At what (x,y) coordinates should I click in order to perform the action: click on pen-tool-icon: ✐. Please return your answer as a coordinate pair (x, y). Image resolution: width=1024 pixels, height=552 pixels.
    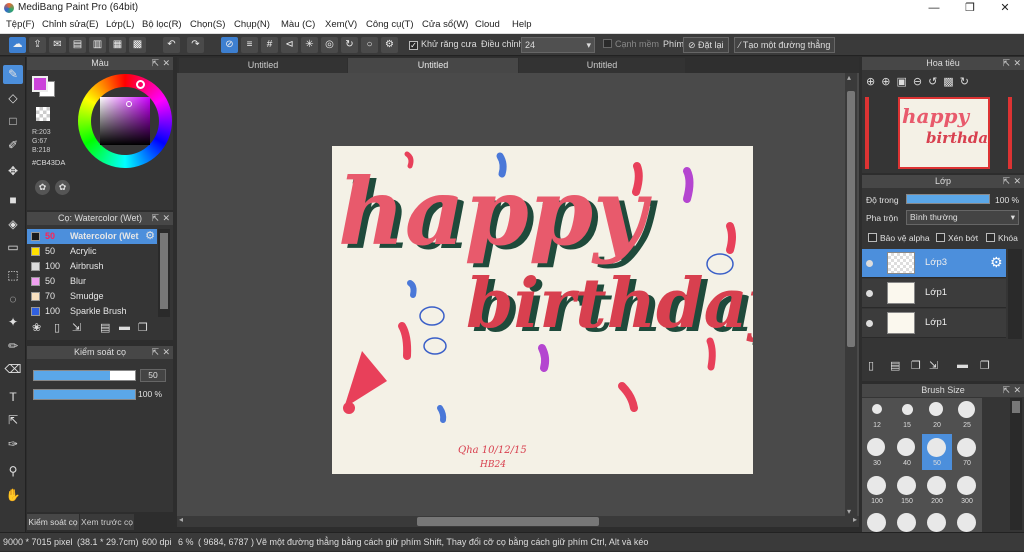
    Looking at the image, I should click on (13, 145).